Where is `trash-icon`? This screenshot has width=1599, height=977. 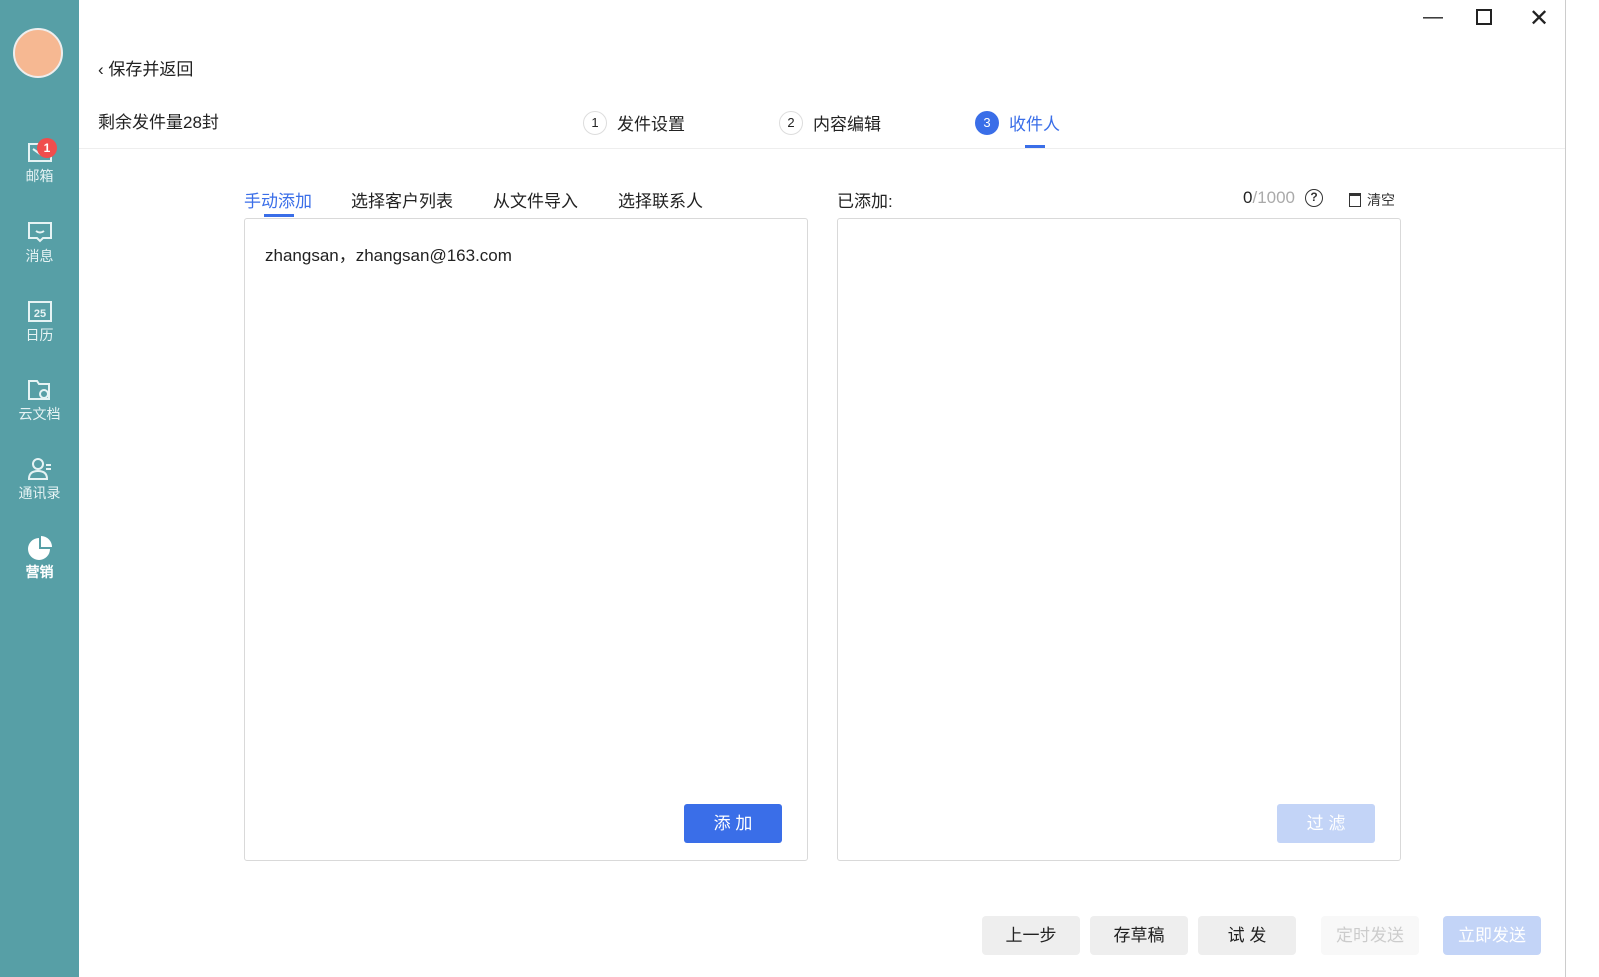
trash-icon is located at coordinates (1355, 200).